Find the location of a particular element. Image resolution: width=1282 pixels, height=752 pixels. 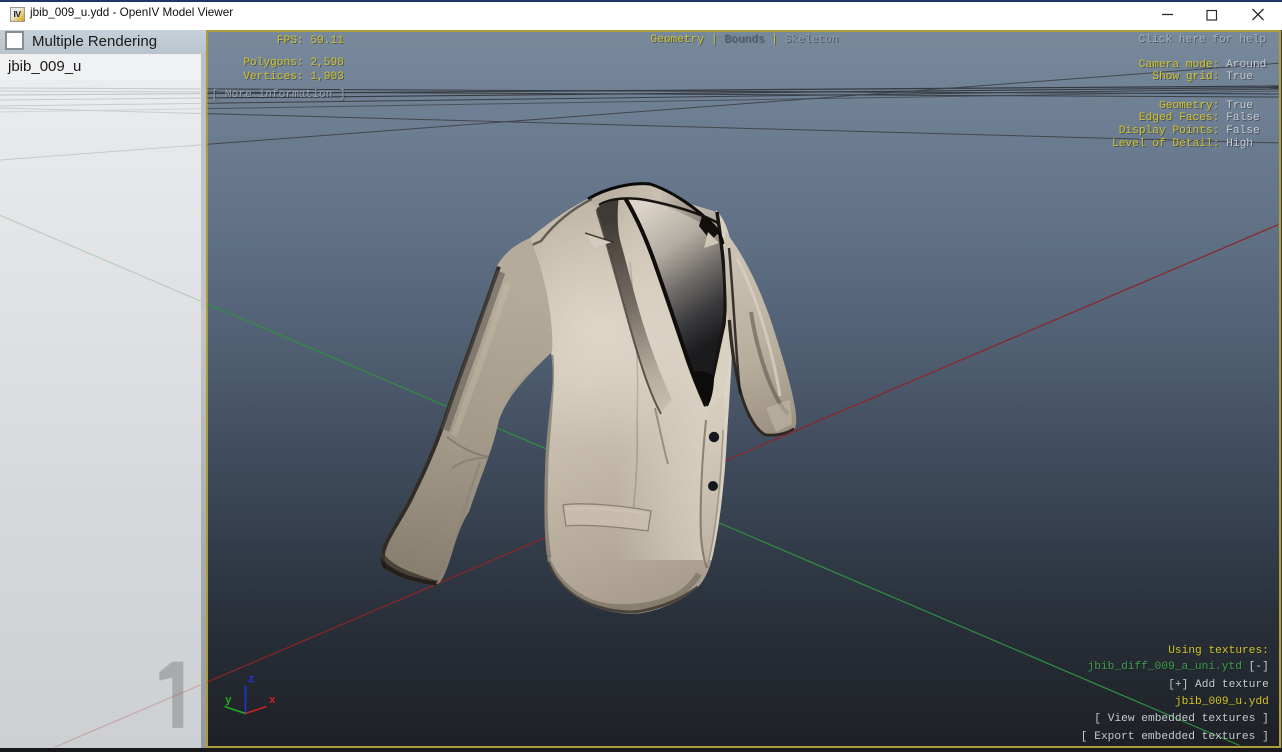

svg-text: y is located at coordinates (228, 701).